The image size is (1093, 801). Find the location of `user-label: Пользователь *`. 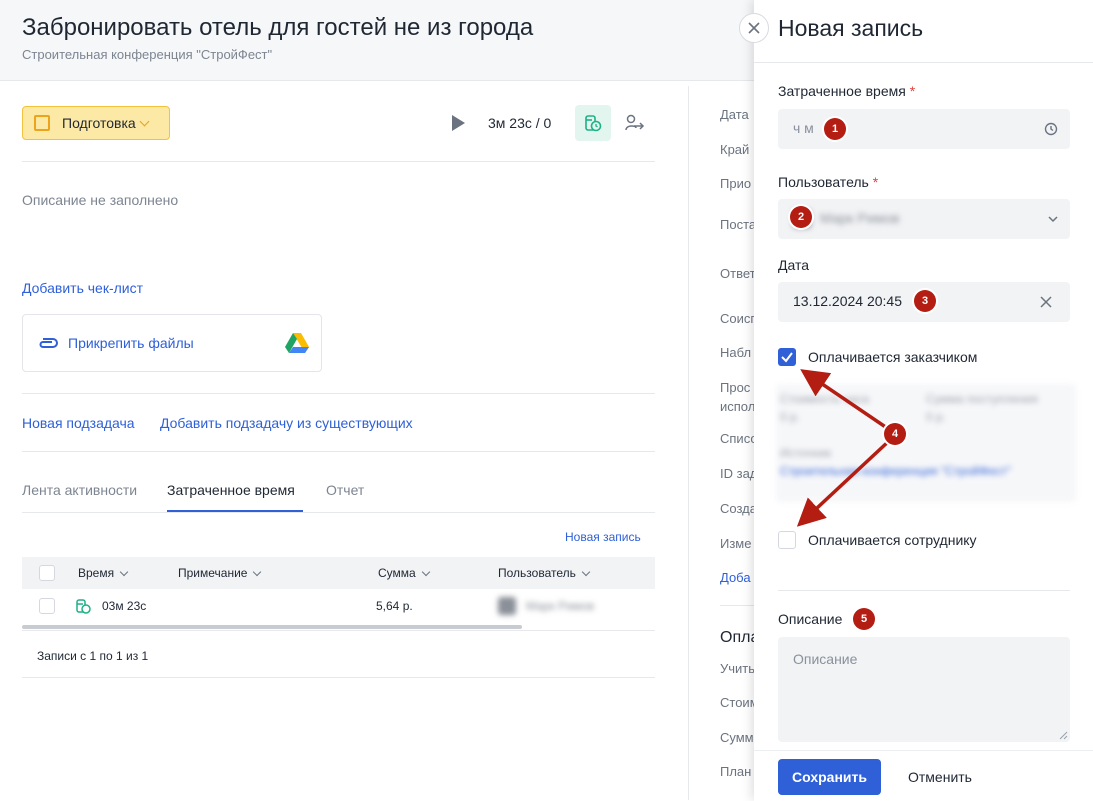

user-label: Пользователь * is located at coordinates (828, 182).